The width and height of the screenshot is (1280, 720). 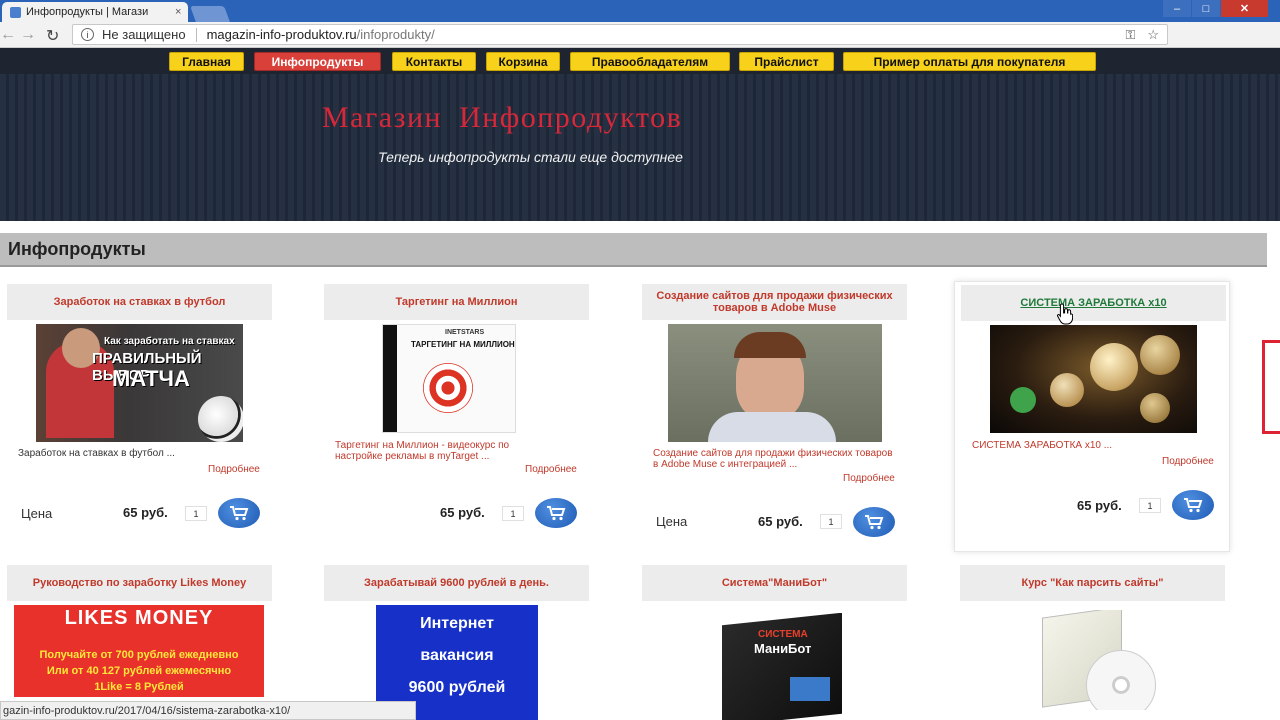 I want to click on product-card: Система"МаниБот" СИСТЕМА МаниБот, so click(x=777, y=642).